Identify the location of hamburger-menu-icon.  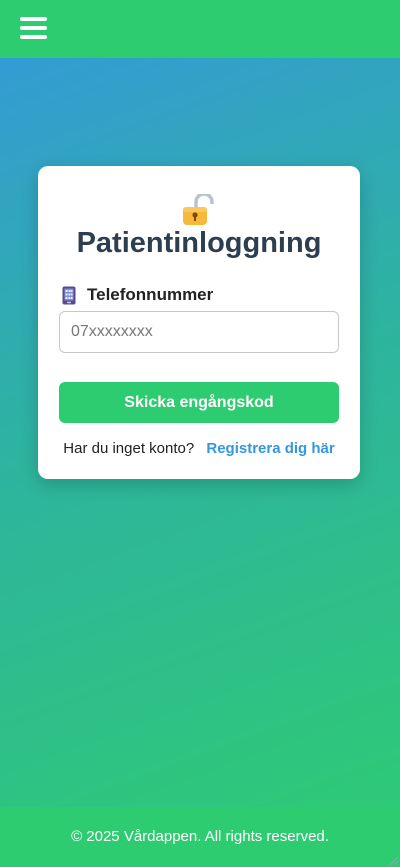
(34, 29).